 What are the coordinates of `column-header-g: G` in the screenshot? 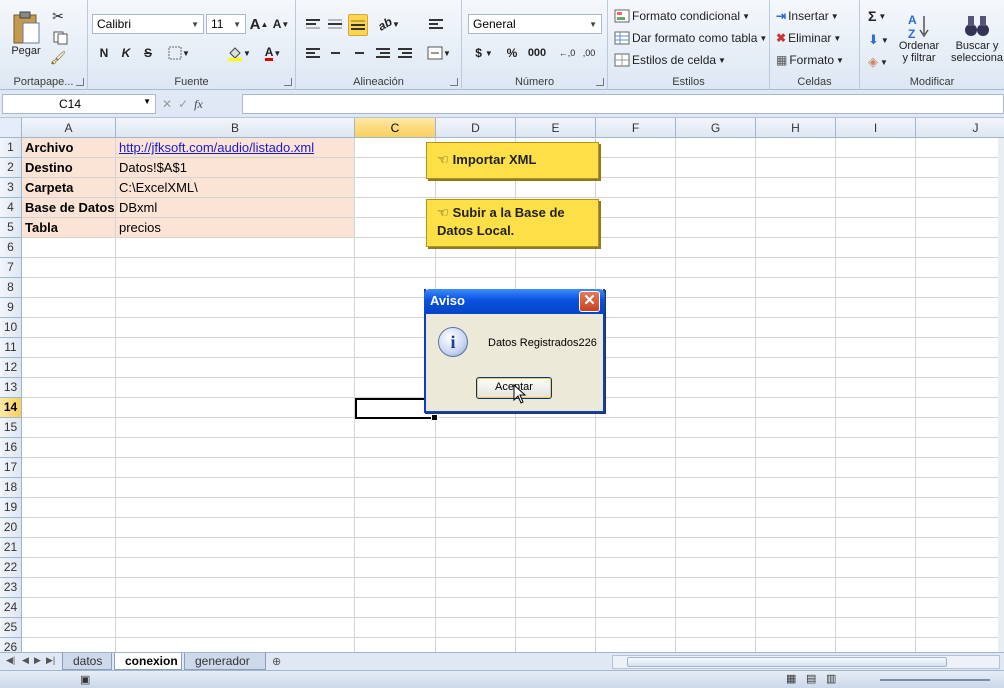 It's located at (716, 128).